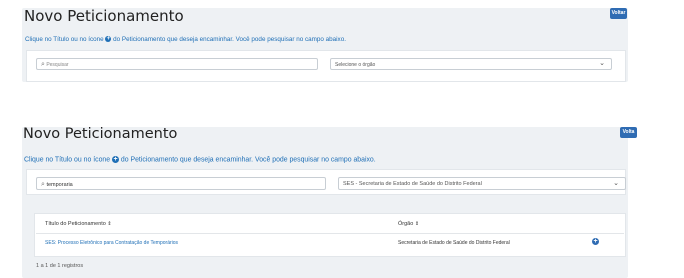 This screenshot has width=684, height=278. What do you see at coordinates (181, 183) in the screenshot?
I see `search-input: ⌕ temporaria` at bounding box center [181, 183].